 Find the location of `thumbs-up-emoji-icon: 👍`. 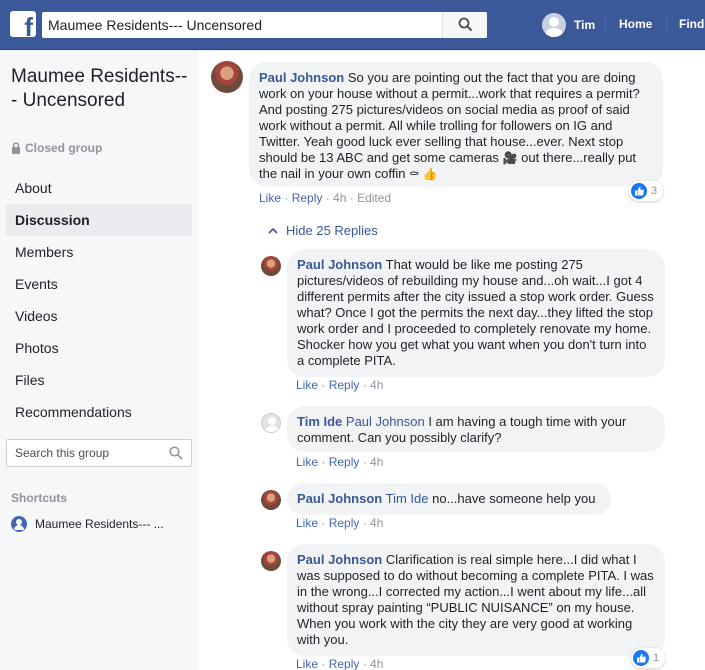

thumbs-up-emoji-icon: 👍 is located at coordinates (430, 174).